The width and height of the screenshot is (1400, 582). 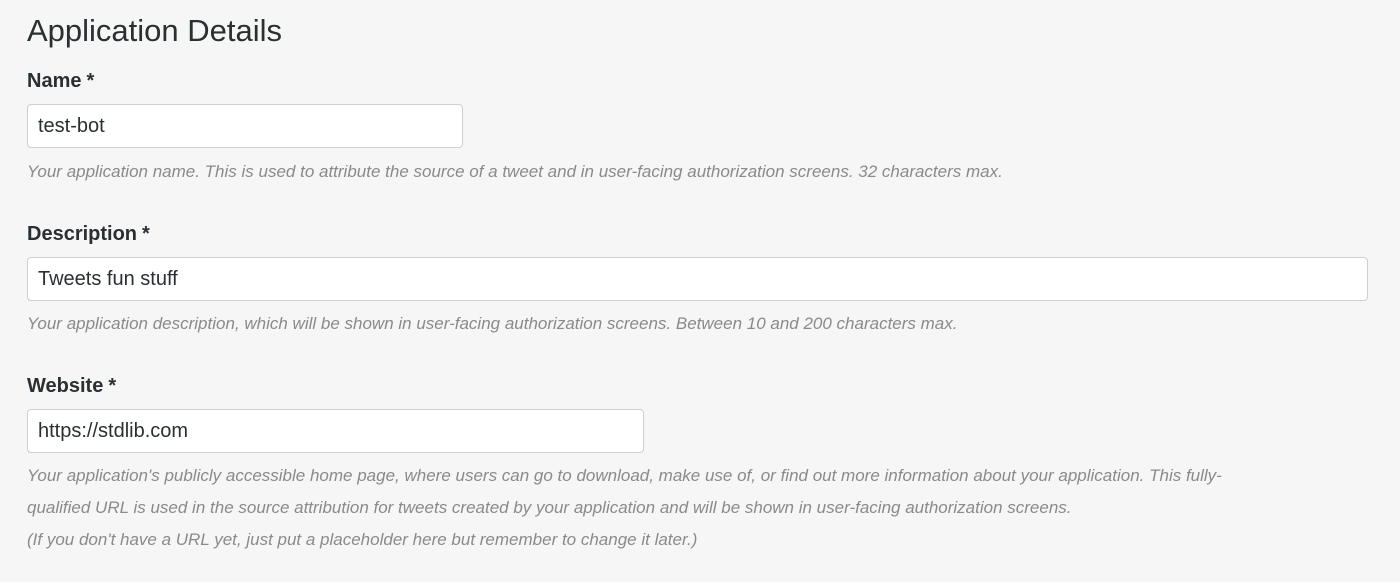 What do you see at coordinates (697, 279) in the screenshot?
I see `description-input` at bounding box center [697, 279].